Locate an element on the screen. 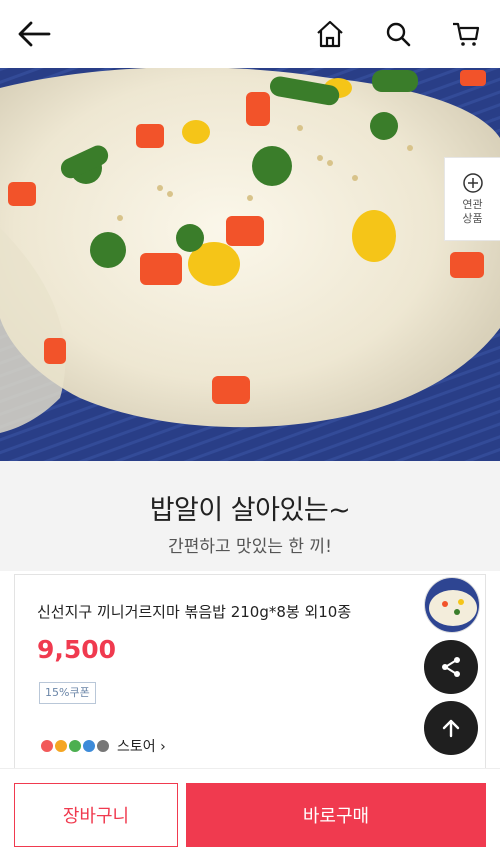 This screenshot has height=861, width=500. coupon-badge: 15%쿠폰 is located at coordinates (67, 693).